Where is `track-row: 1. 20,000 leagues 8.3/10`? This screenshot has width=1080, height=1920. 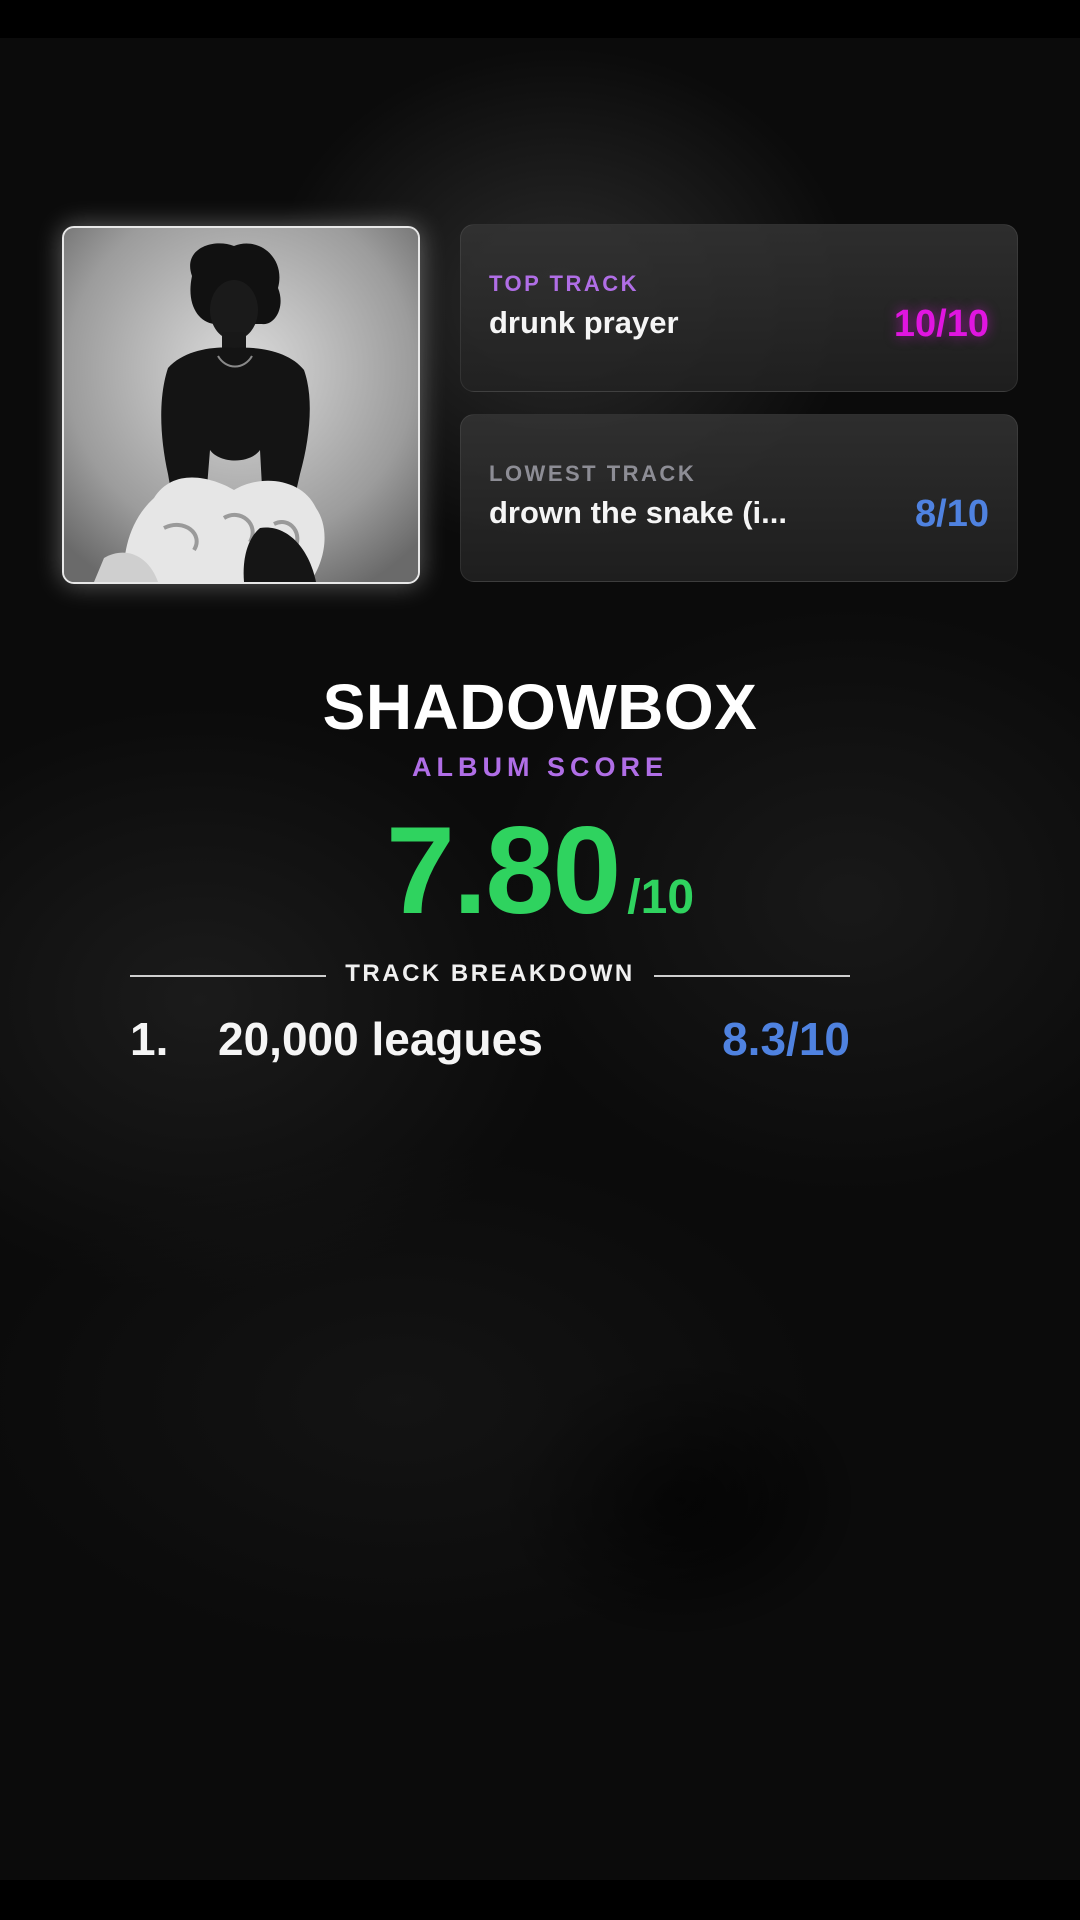 track-row: 1. 20,000 leagues 8.3/10 is located at coordinates (490, 1042).